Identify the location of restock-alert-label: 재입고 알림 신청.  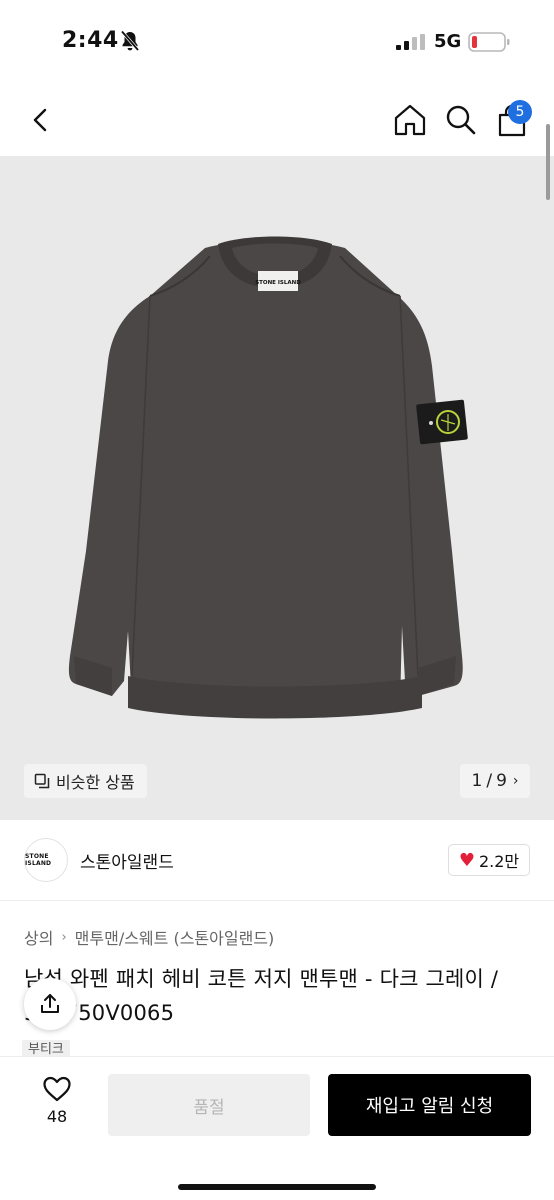
(429, 1106).